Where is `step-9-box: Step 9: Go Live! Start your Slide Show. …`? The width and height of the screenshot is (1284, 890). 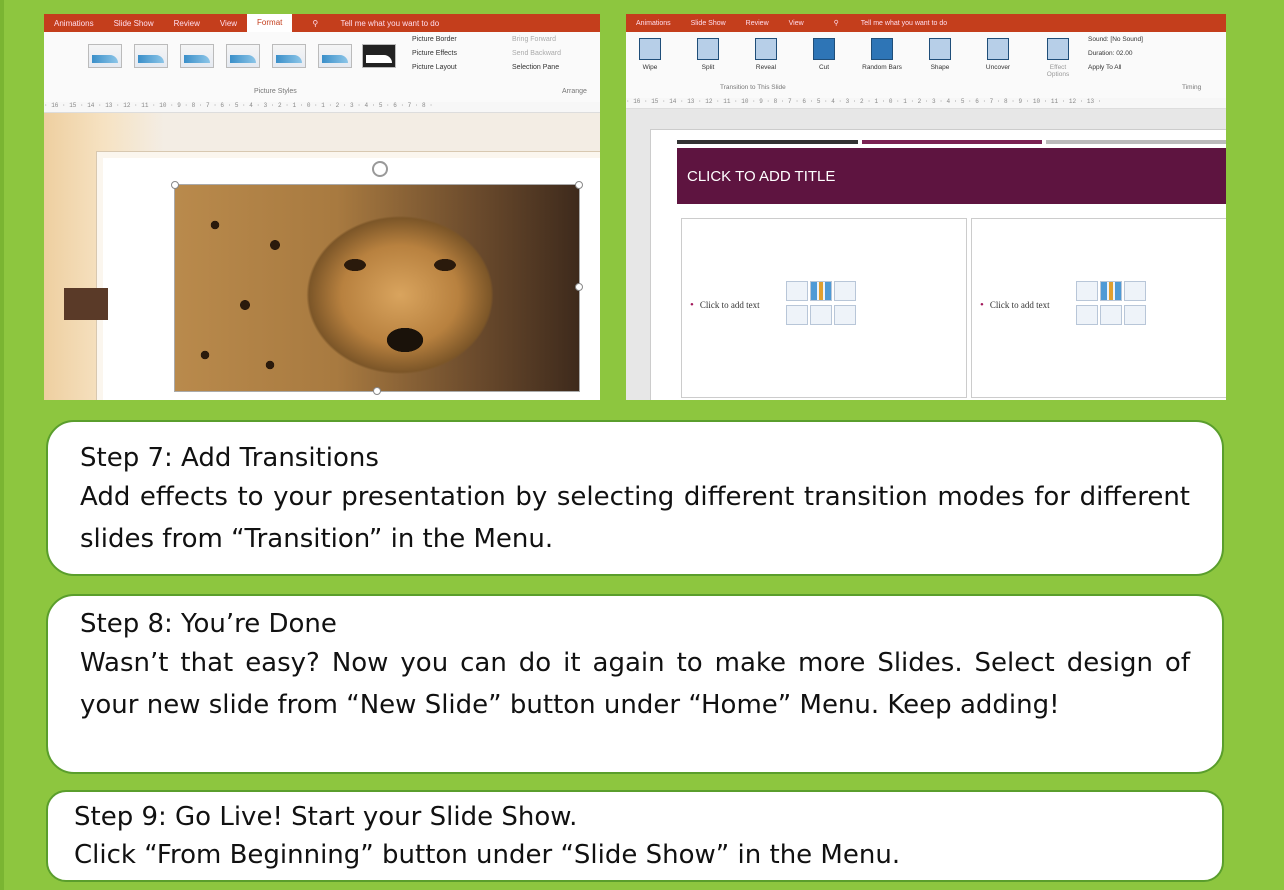
step-9-box: Step 9: Go Live! Start your Slide Show. … is located at coordinates (635, 836).